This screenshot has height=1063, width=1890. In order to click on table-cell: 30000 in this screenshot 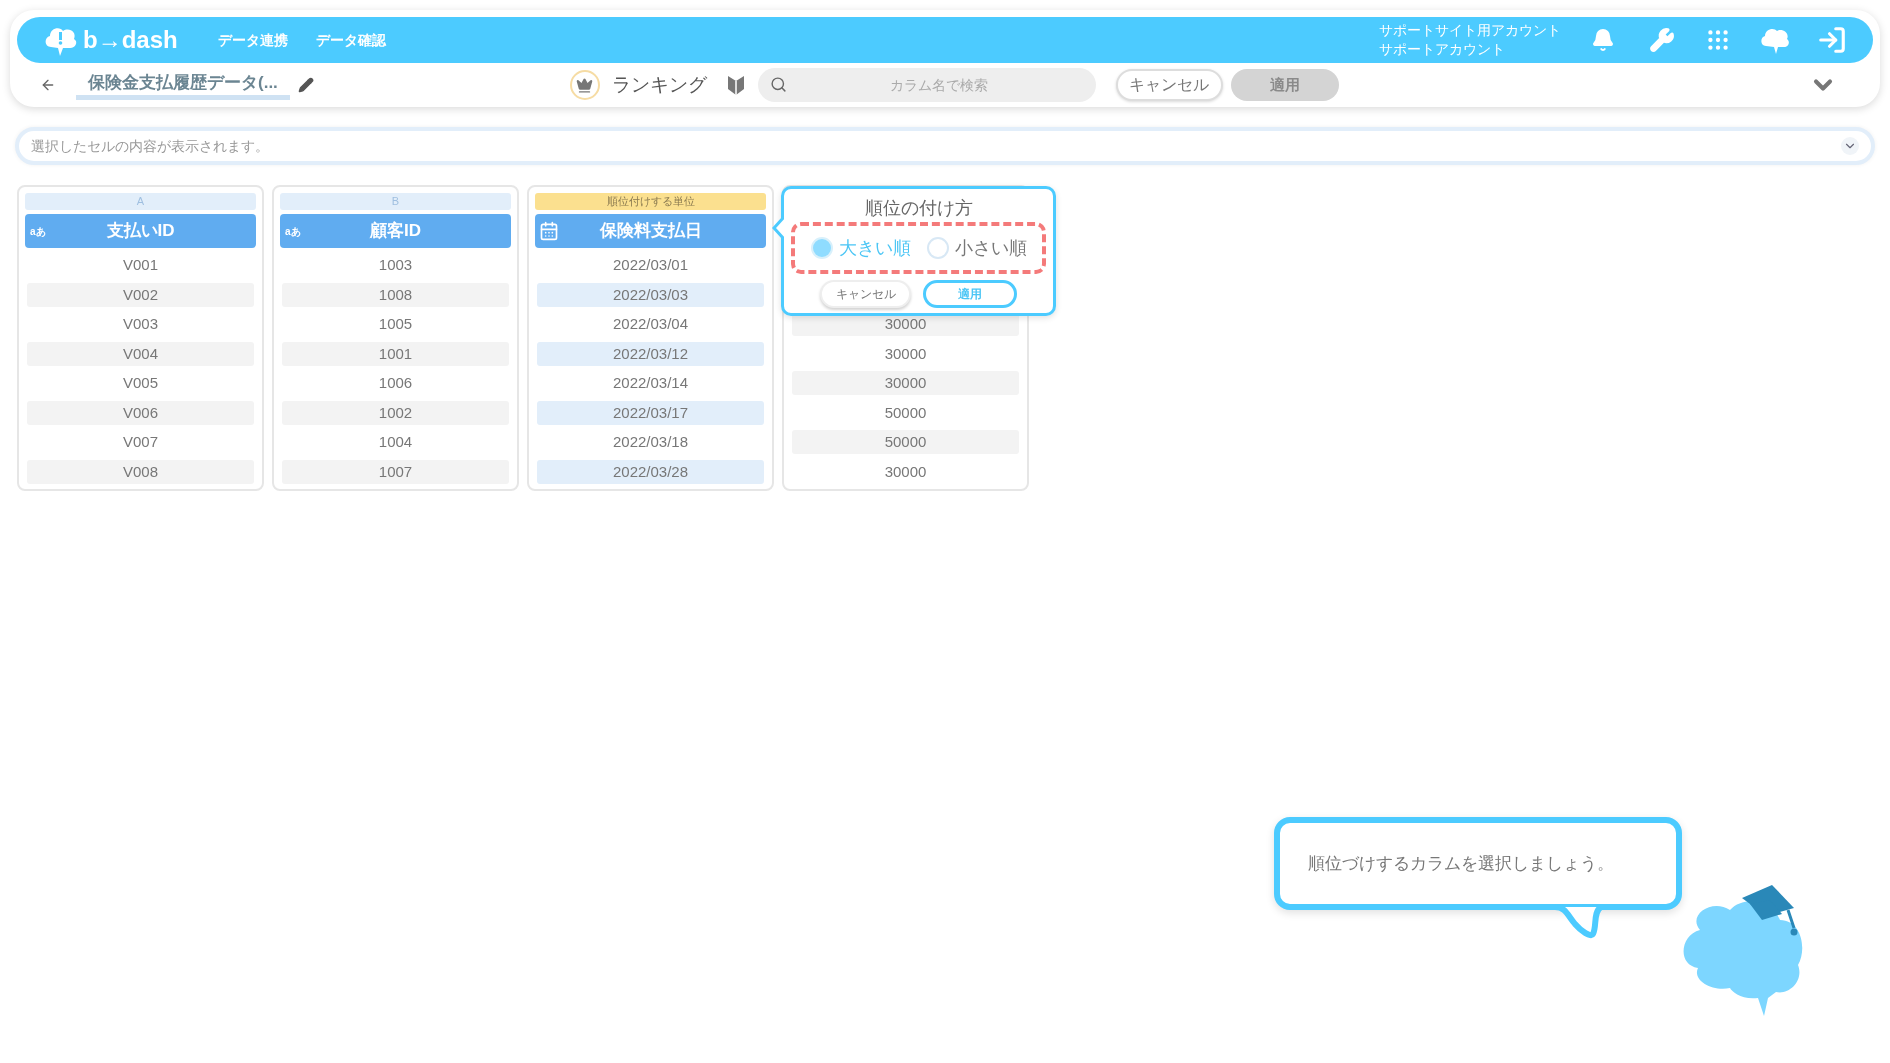, I will do `click(905, 383)`.